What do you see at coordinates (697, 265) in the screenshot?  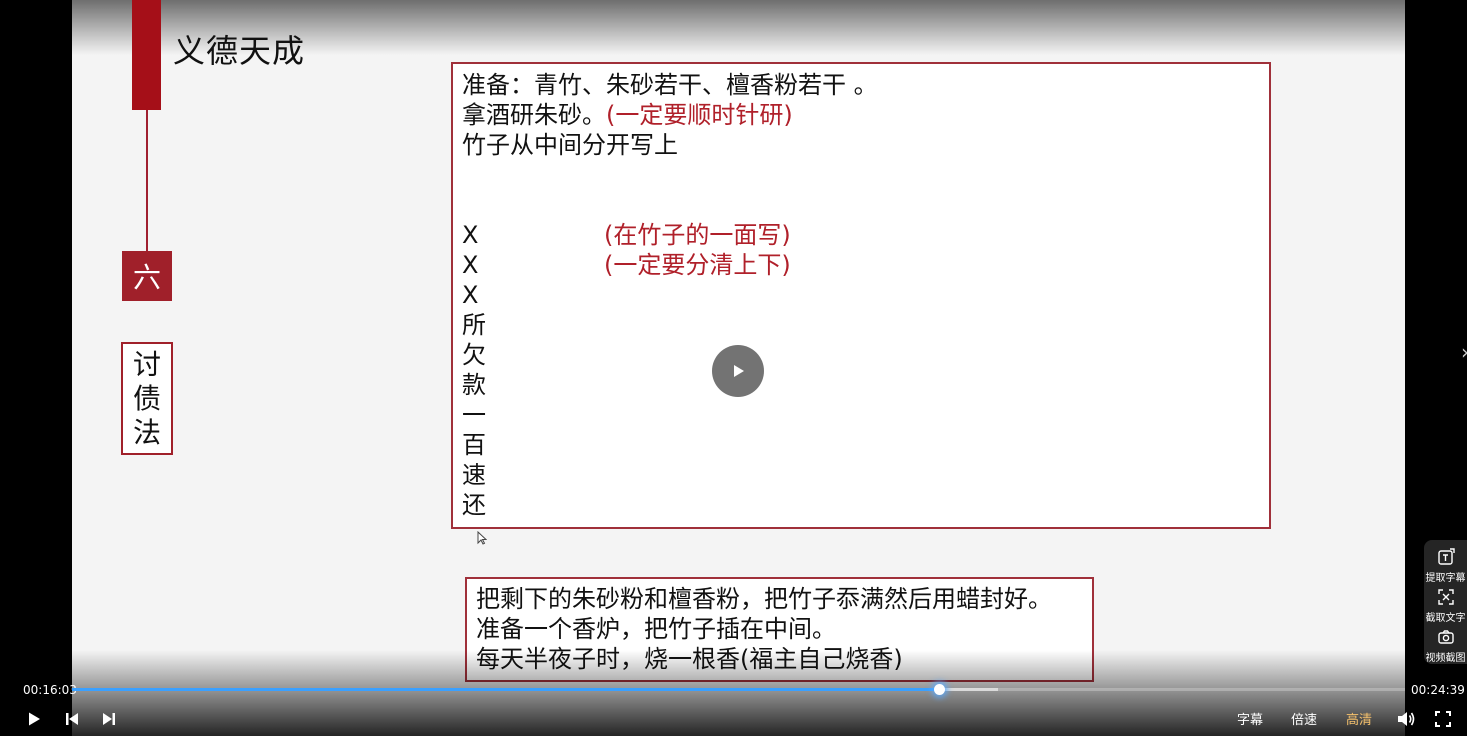 I see `side-note: (一定要分清上下)` at bounding box center [697, 265].